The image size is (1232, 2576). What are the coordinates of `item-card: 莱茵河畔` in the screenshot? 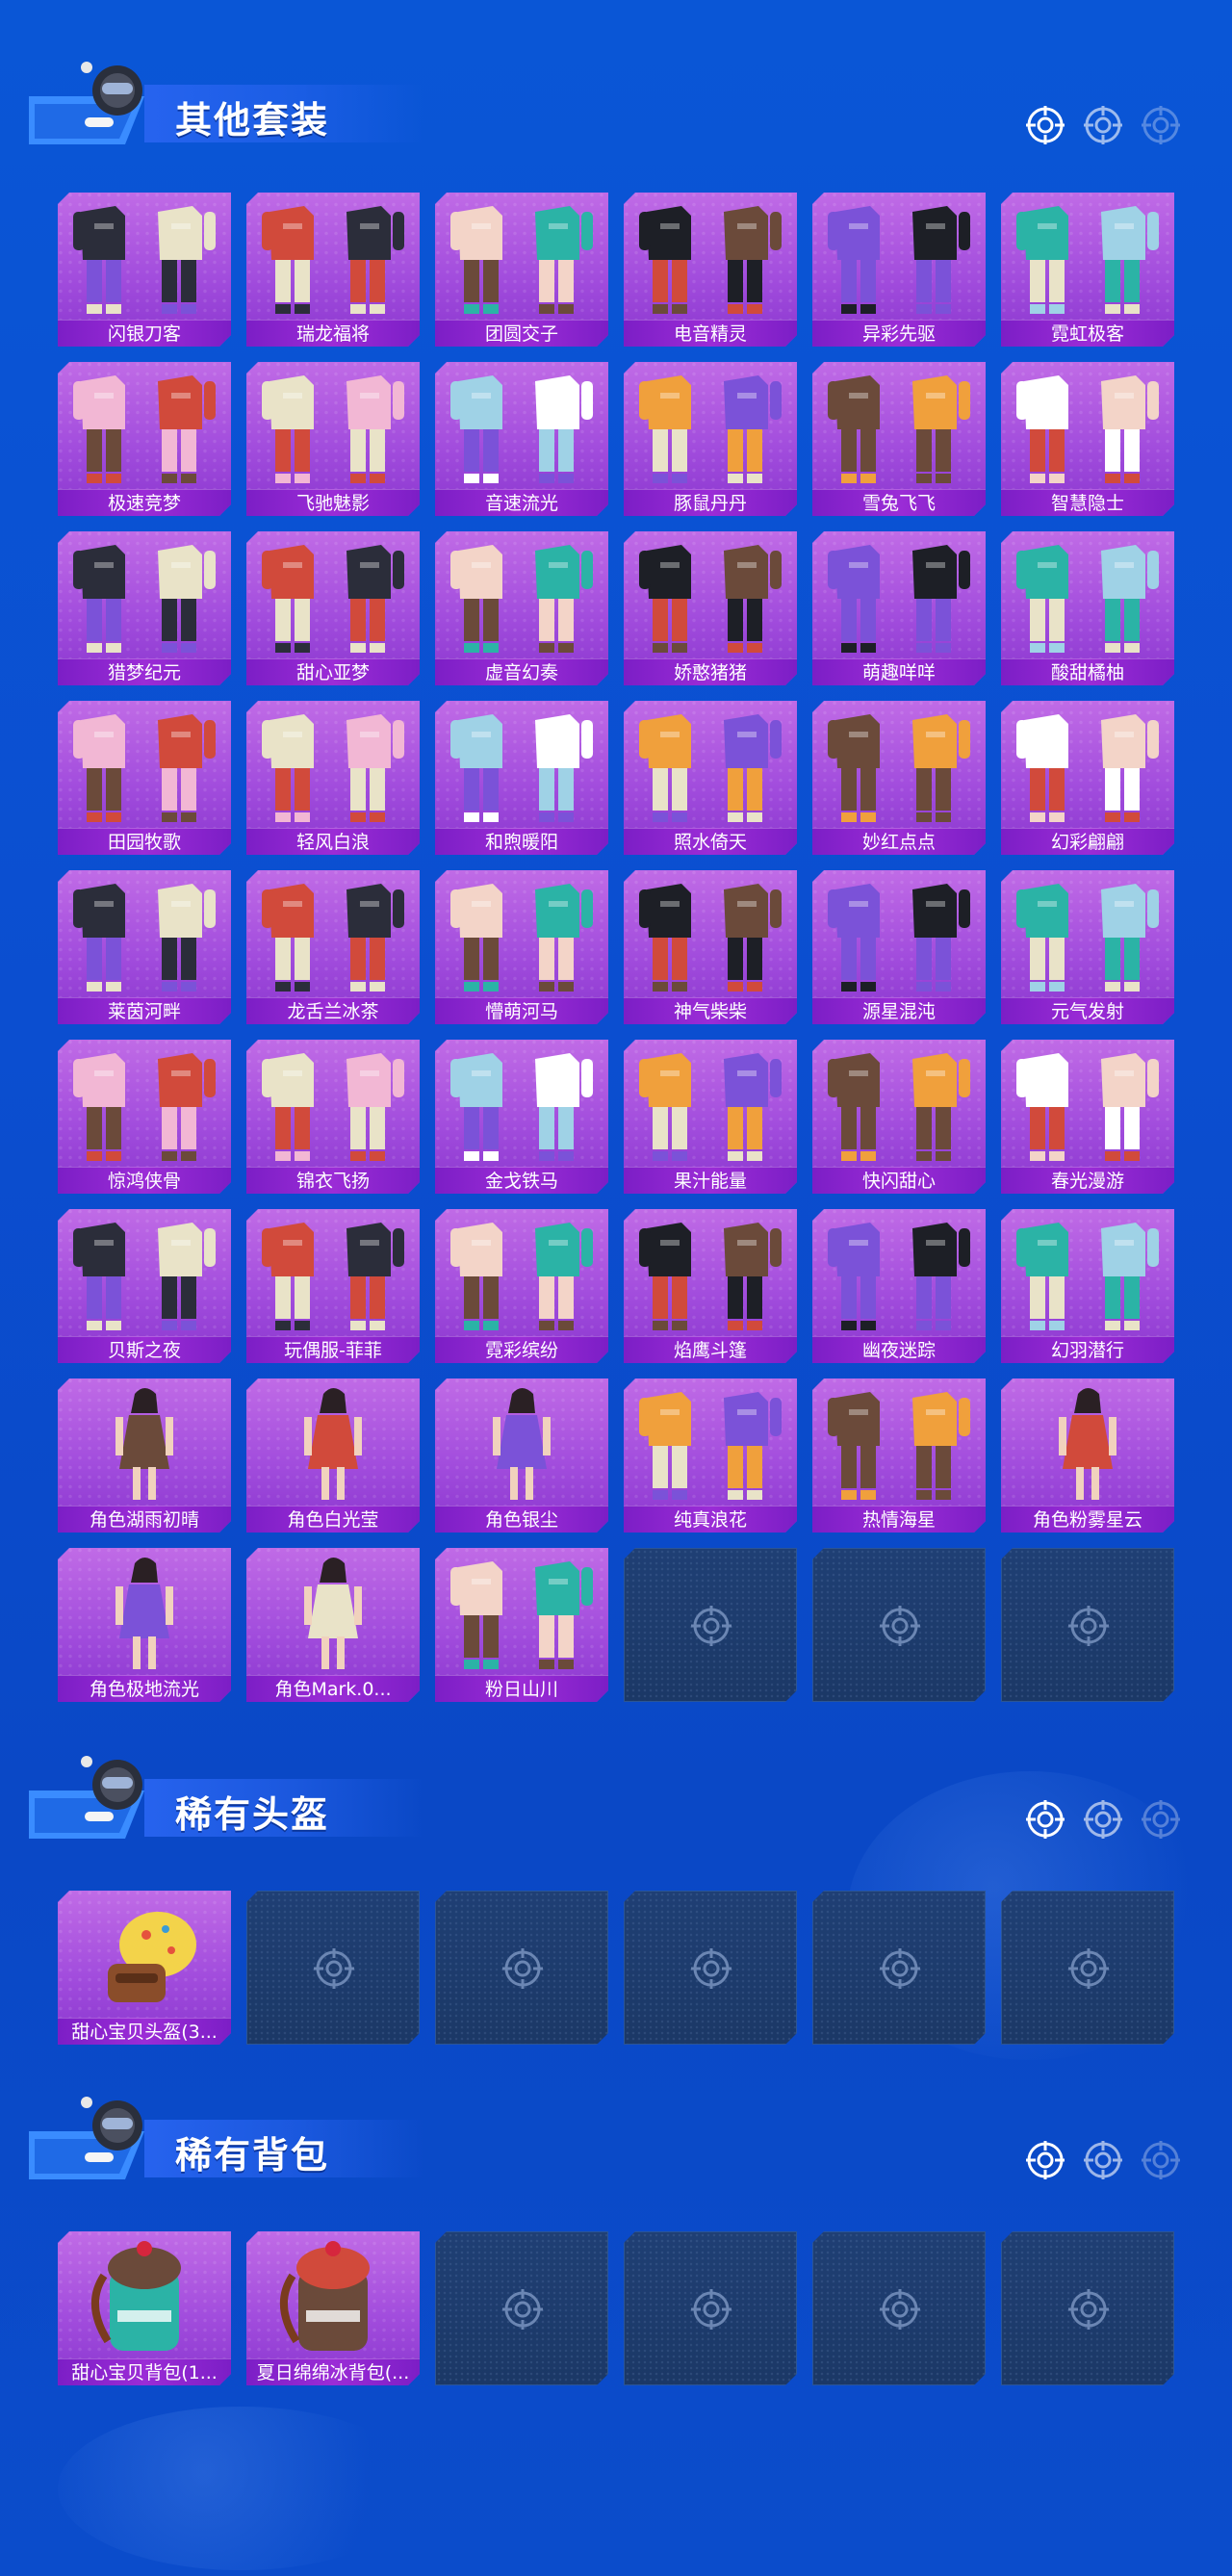 It's located at (144, 947).